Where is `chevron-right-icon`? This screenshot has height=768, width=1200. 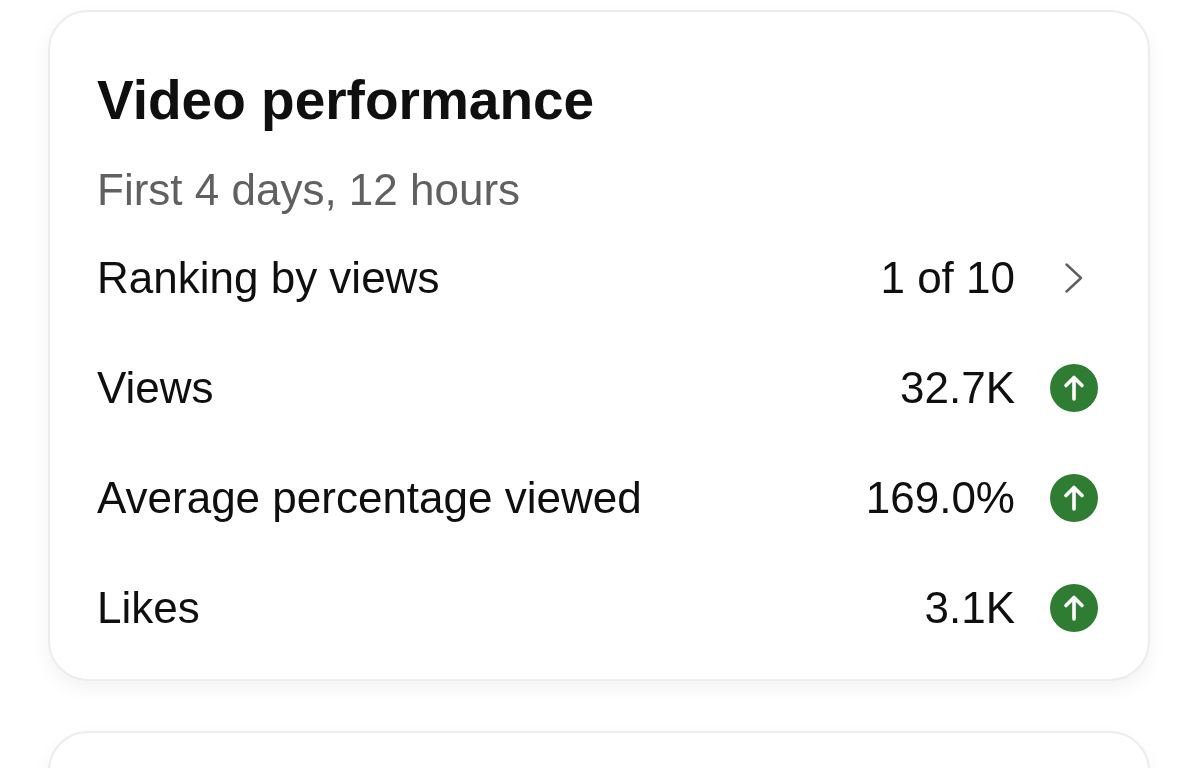
chevron-right-icon is located at coordinates (1074, 278).